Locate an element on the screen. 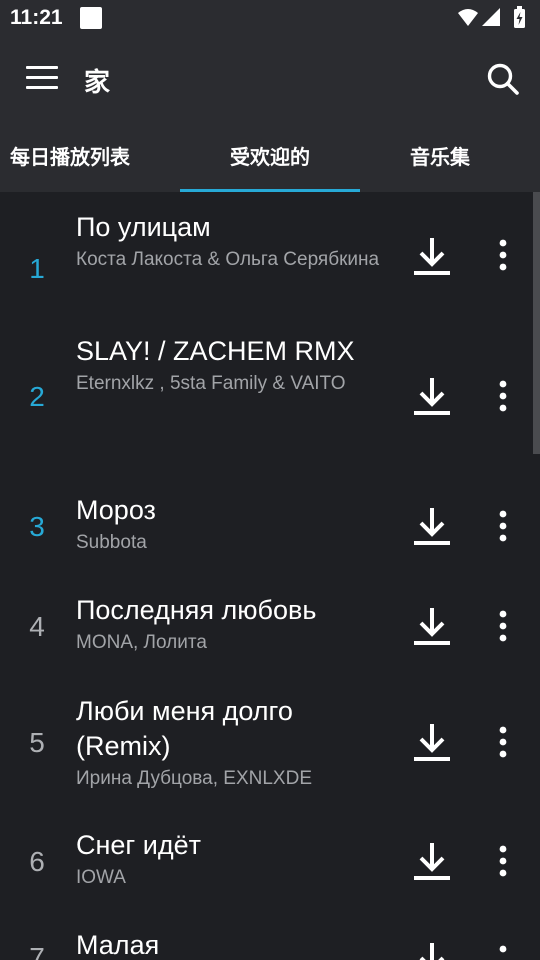  song-rank: 5 is located at coordinates (37, 742).